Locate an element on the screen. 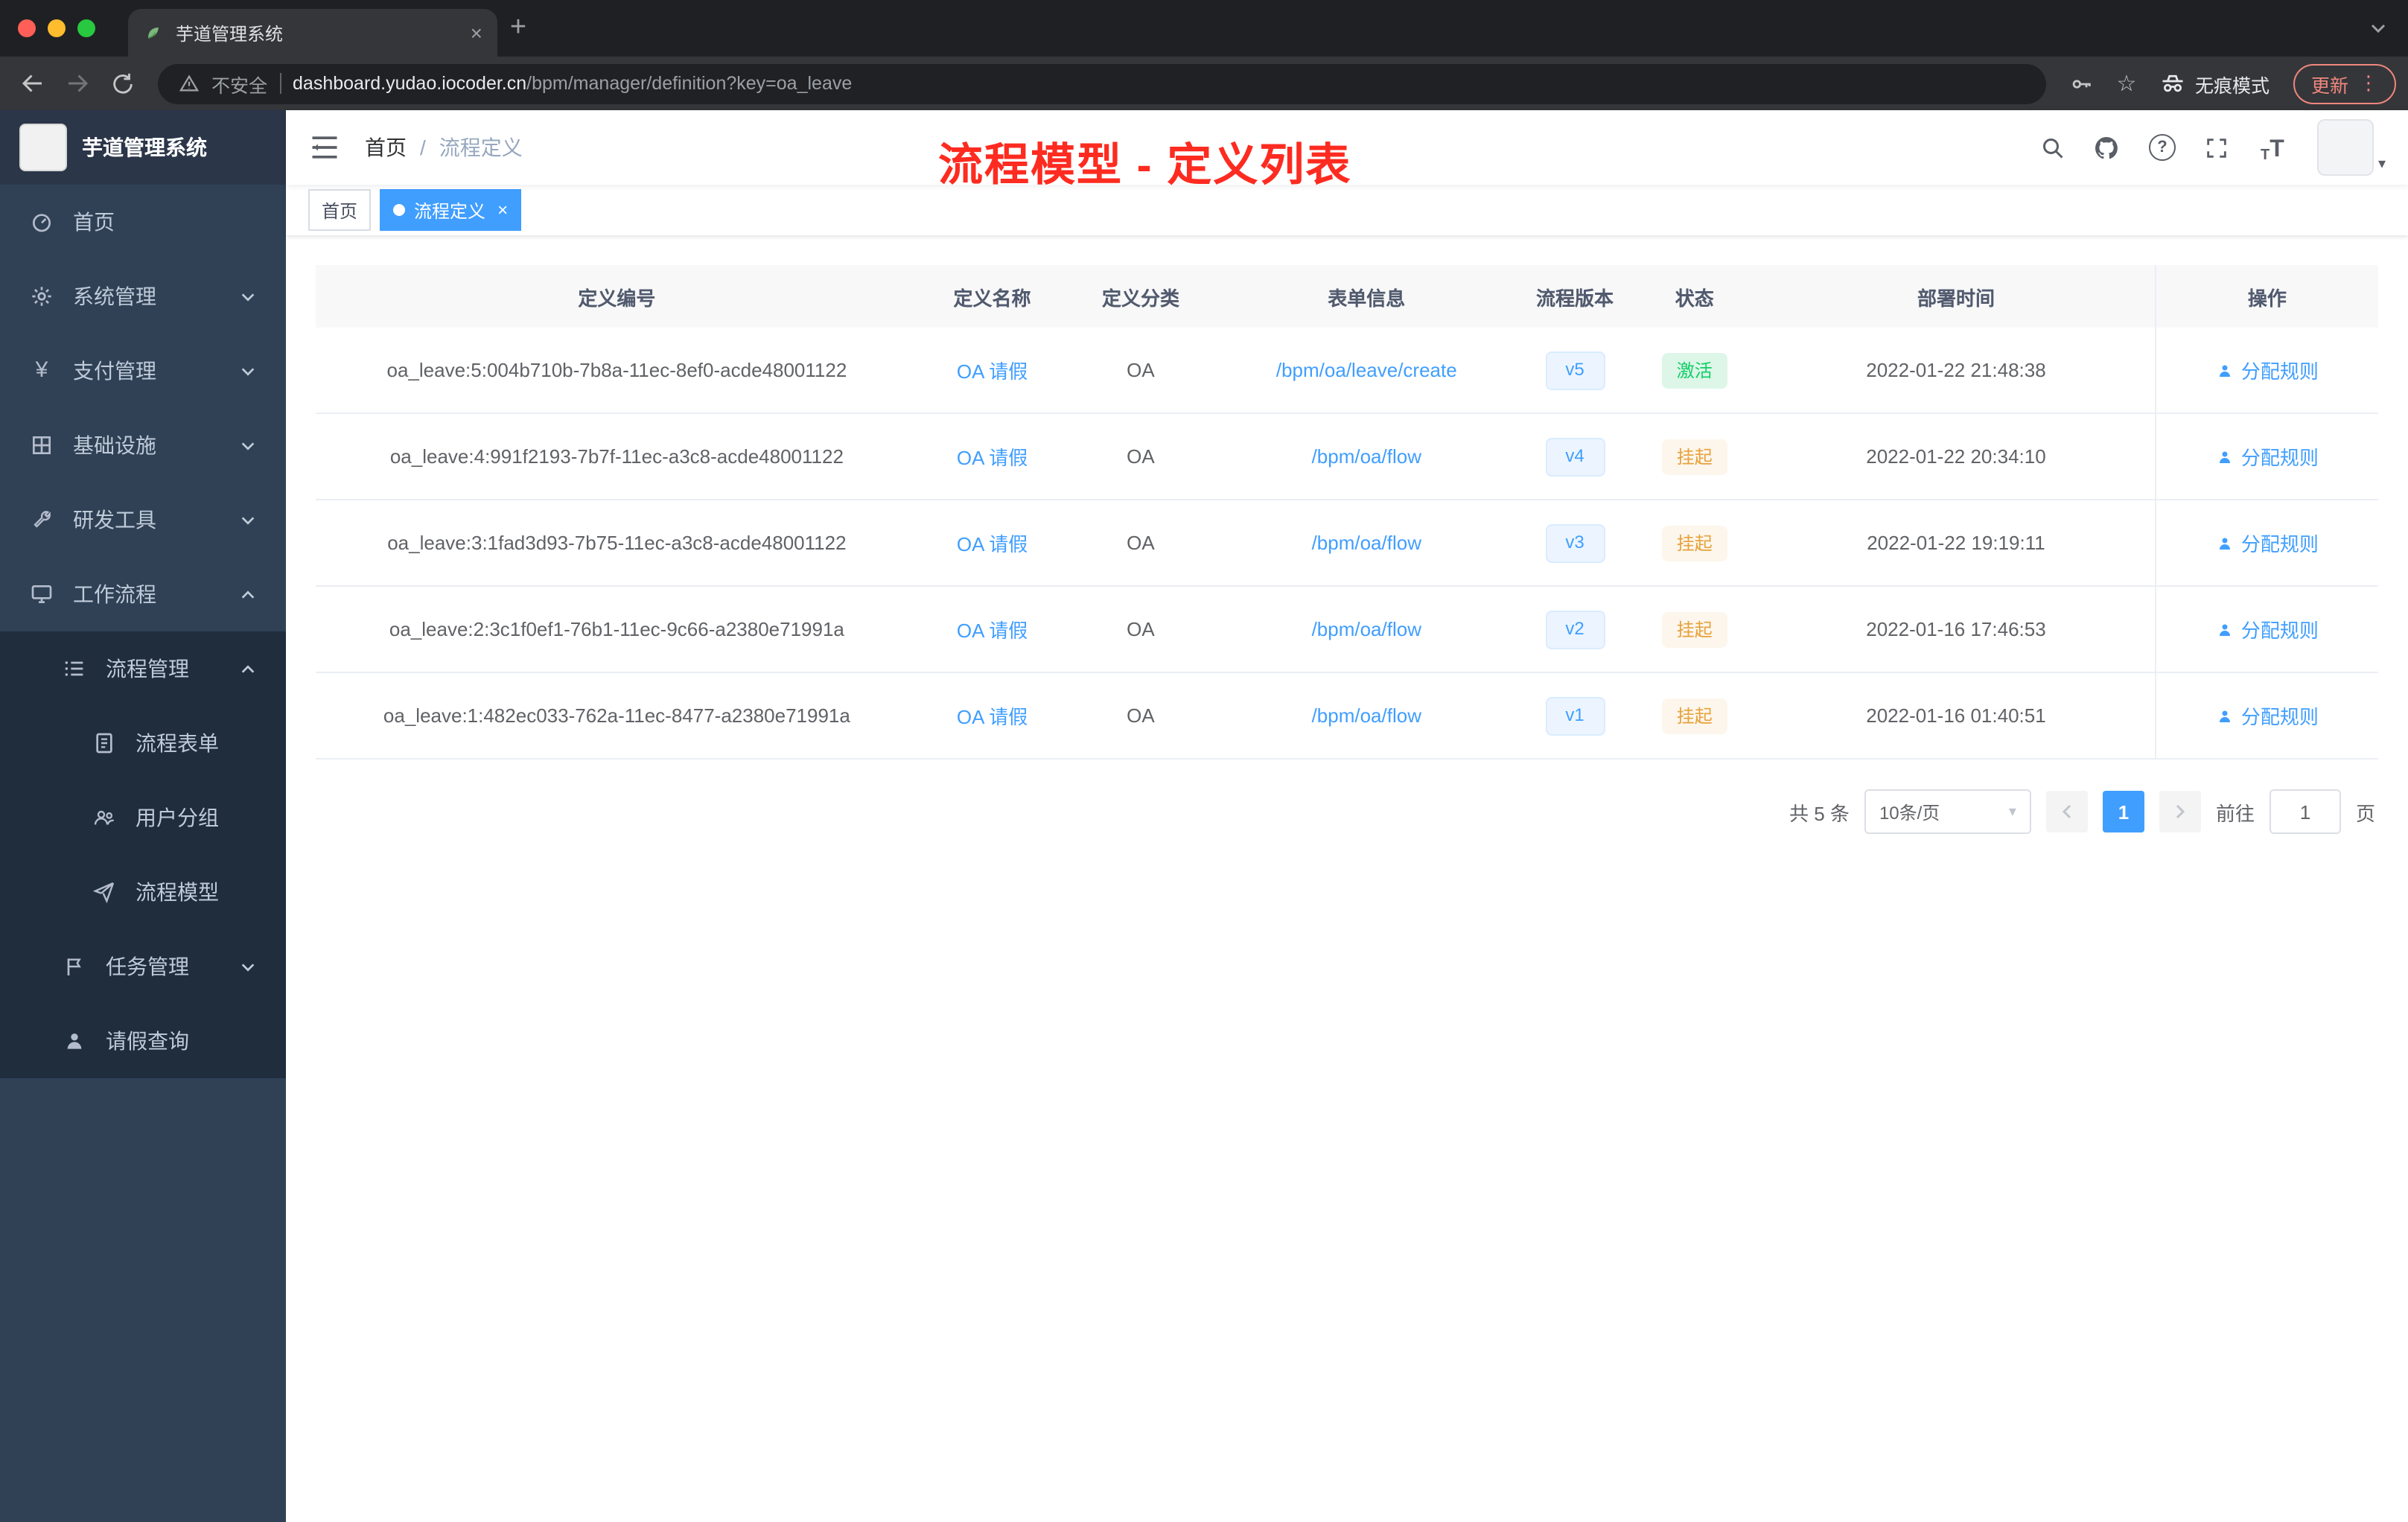  tag-close-icon: × is located at coordinates (502, 210).